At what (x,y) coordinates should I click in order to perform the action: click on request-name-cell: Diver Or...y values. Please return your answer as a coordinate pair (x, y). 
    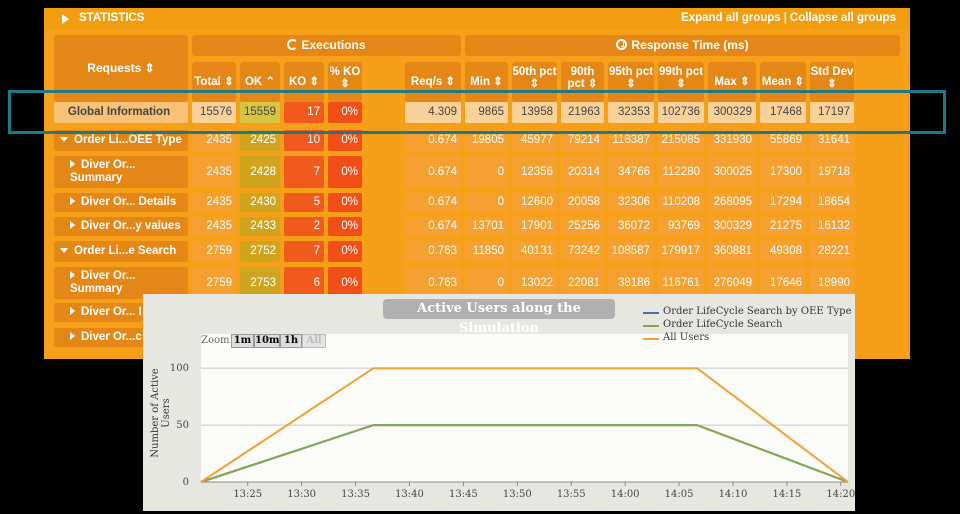
    Looking at the image, I should click on (121, 226).